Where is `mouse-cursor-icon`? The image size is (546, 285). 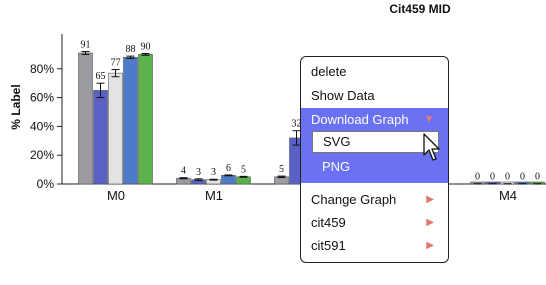
mouse-cursor-icon is located at coordinates (431, 147).